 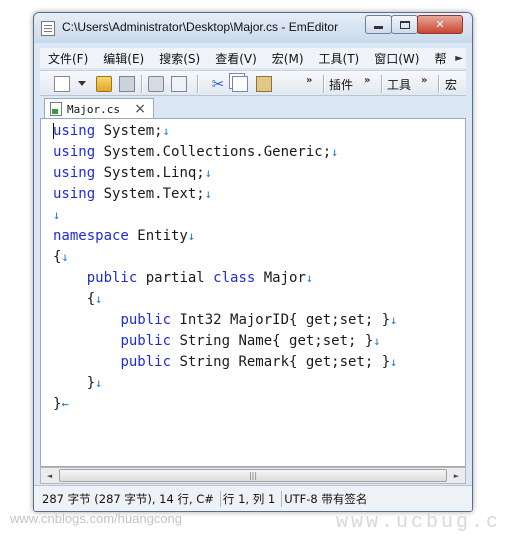 What do you see at coordinates (287, 58) in the screenshot?
I see `menu-macros: 宏(M)` at bounding box center [287, 58].